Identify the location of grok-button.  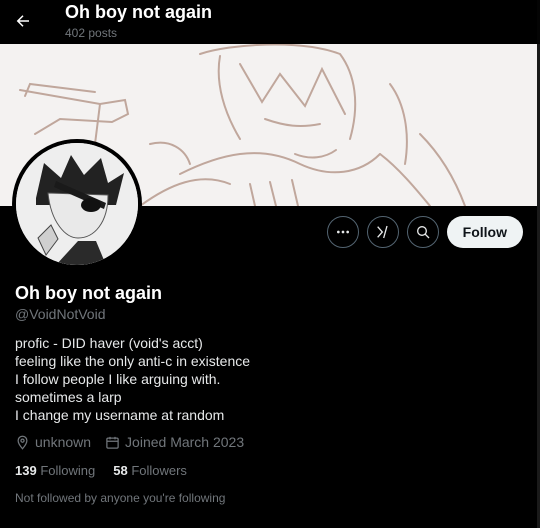
(382, 232).